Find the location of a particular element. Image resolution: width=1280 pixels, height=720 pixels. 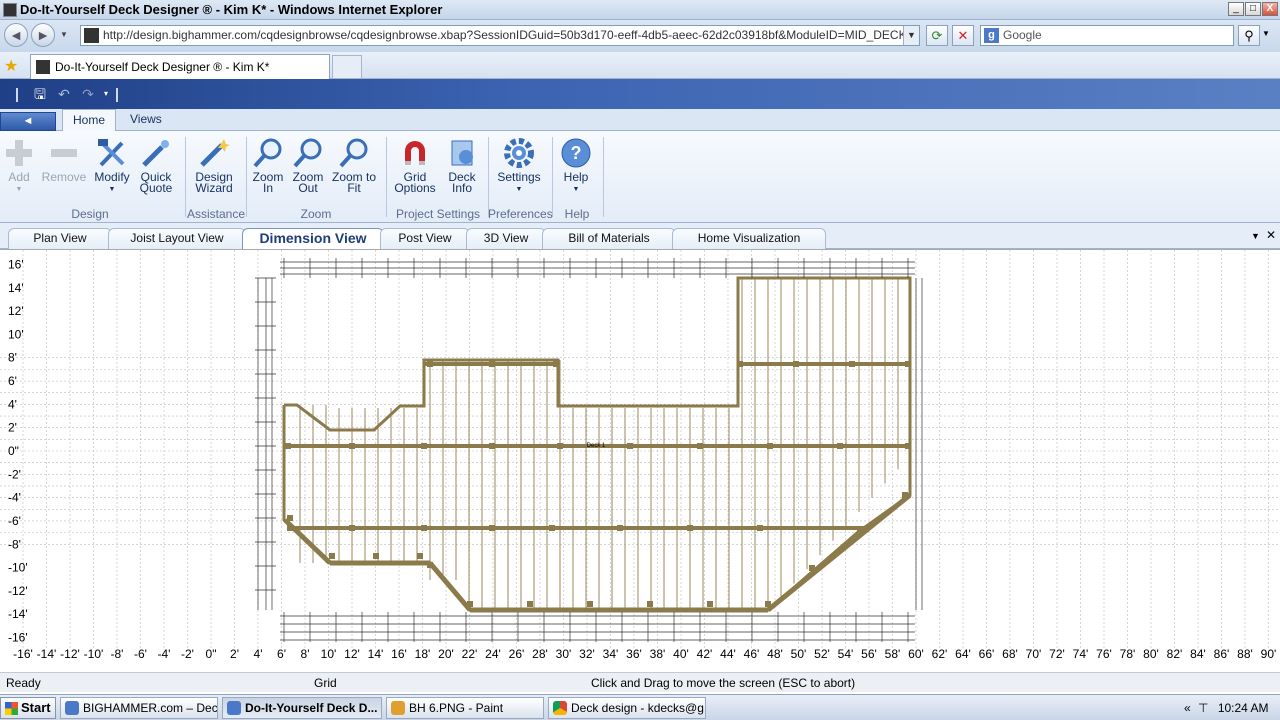

zoom-out-button: Zoom Out is located at coordinates (308, 165).